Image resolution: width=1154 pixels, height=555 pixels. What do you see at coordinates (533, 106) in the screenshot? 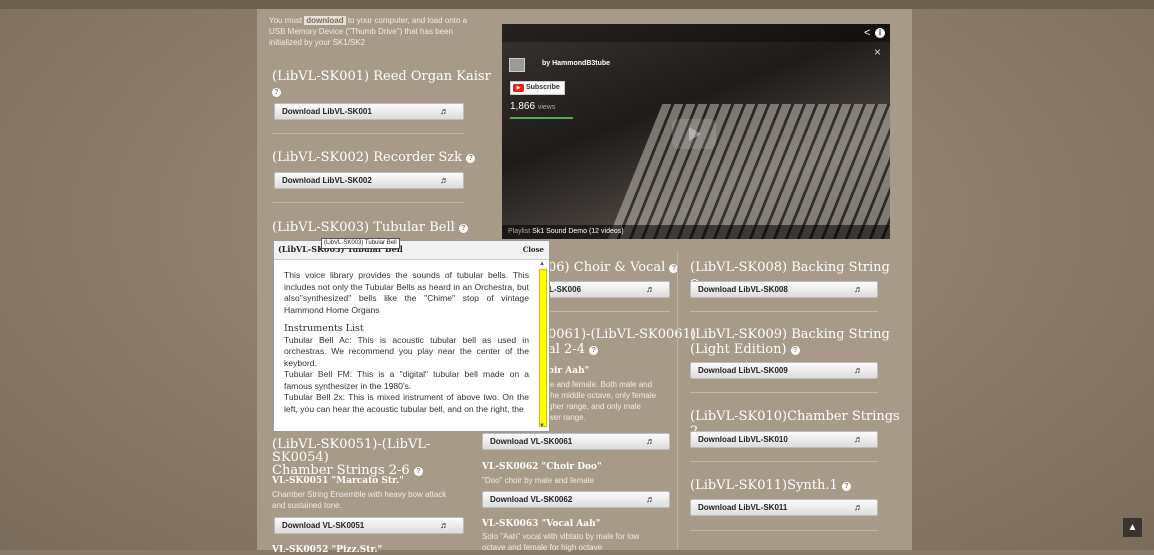
I see `view-count: 1,866 views` at bounding box center [533, 106].